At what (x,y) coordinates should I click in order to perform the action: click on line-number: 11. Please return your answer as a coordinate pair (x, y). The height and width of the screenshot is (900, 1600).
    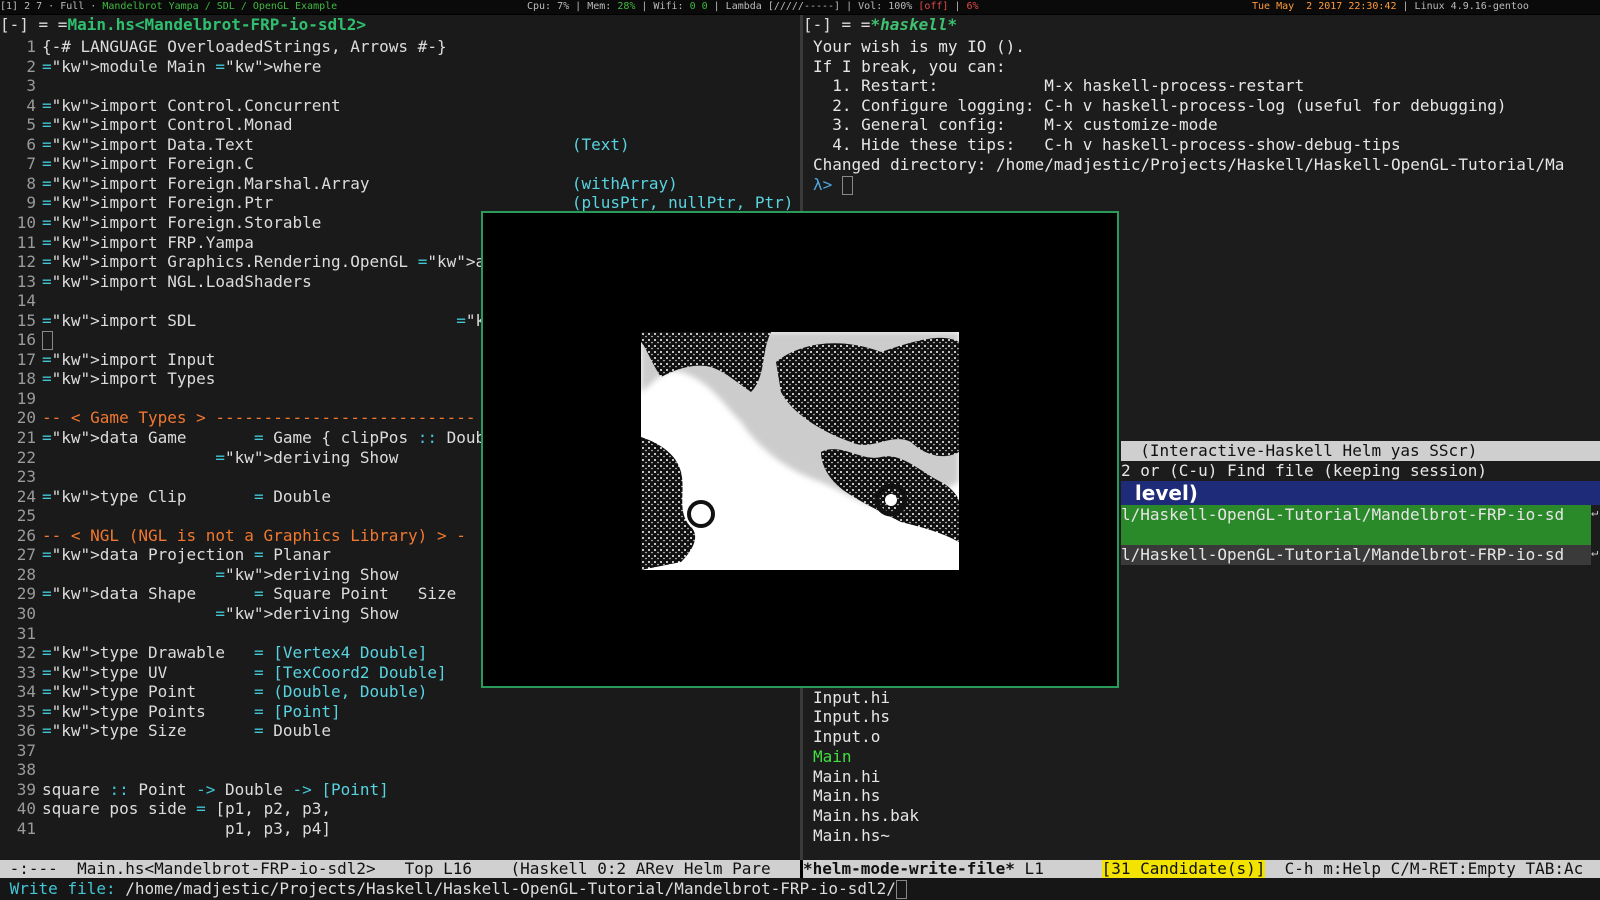
    Looking at the image, I should click on (26, 242).